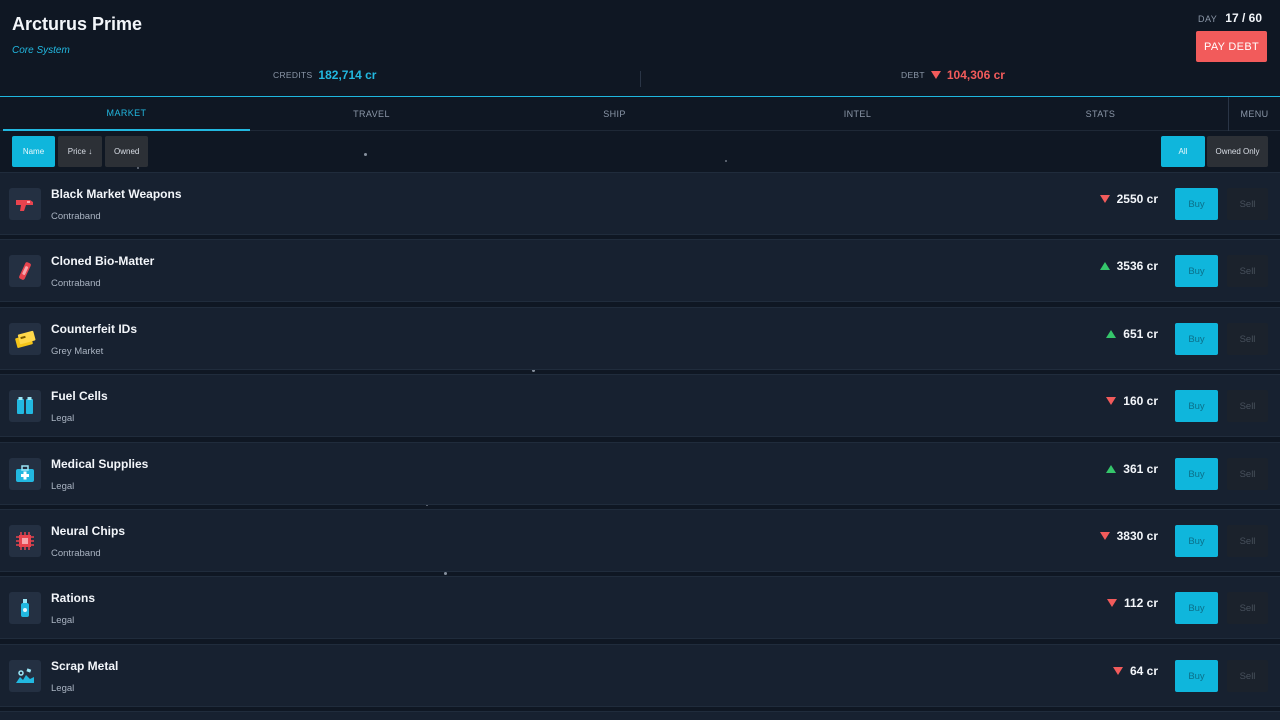  Describe the element at coordinates (1143, 671) in the screenshot. I see `price-value: 64 cr` at that location.